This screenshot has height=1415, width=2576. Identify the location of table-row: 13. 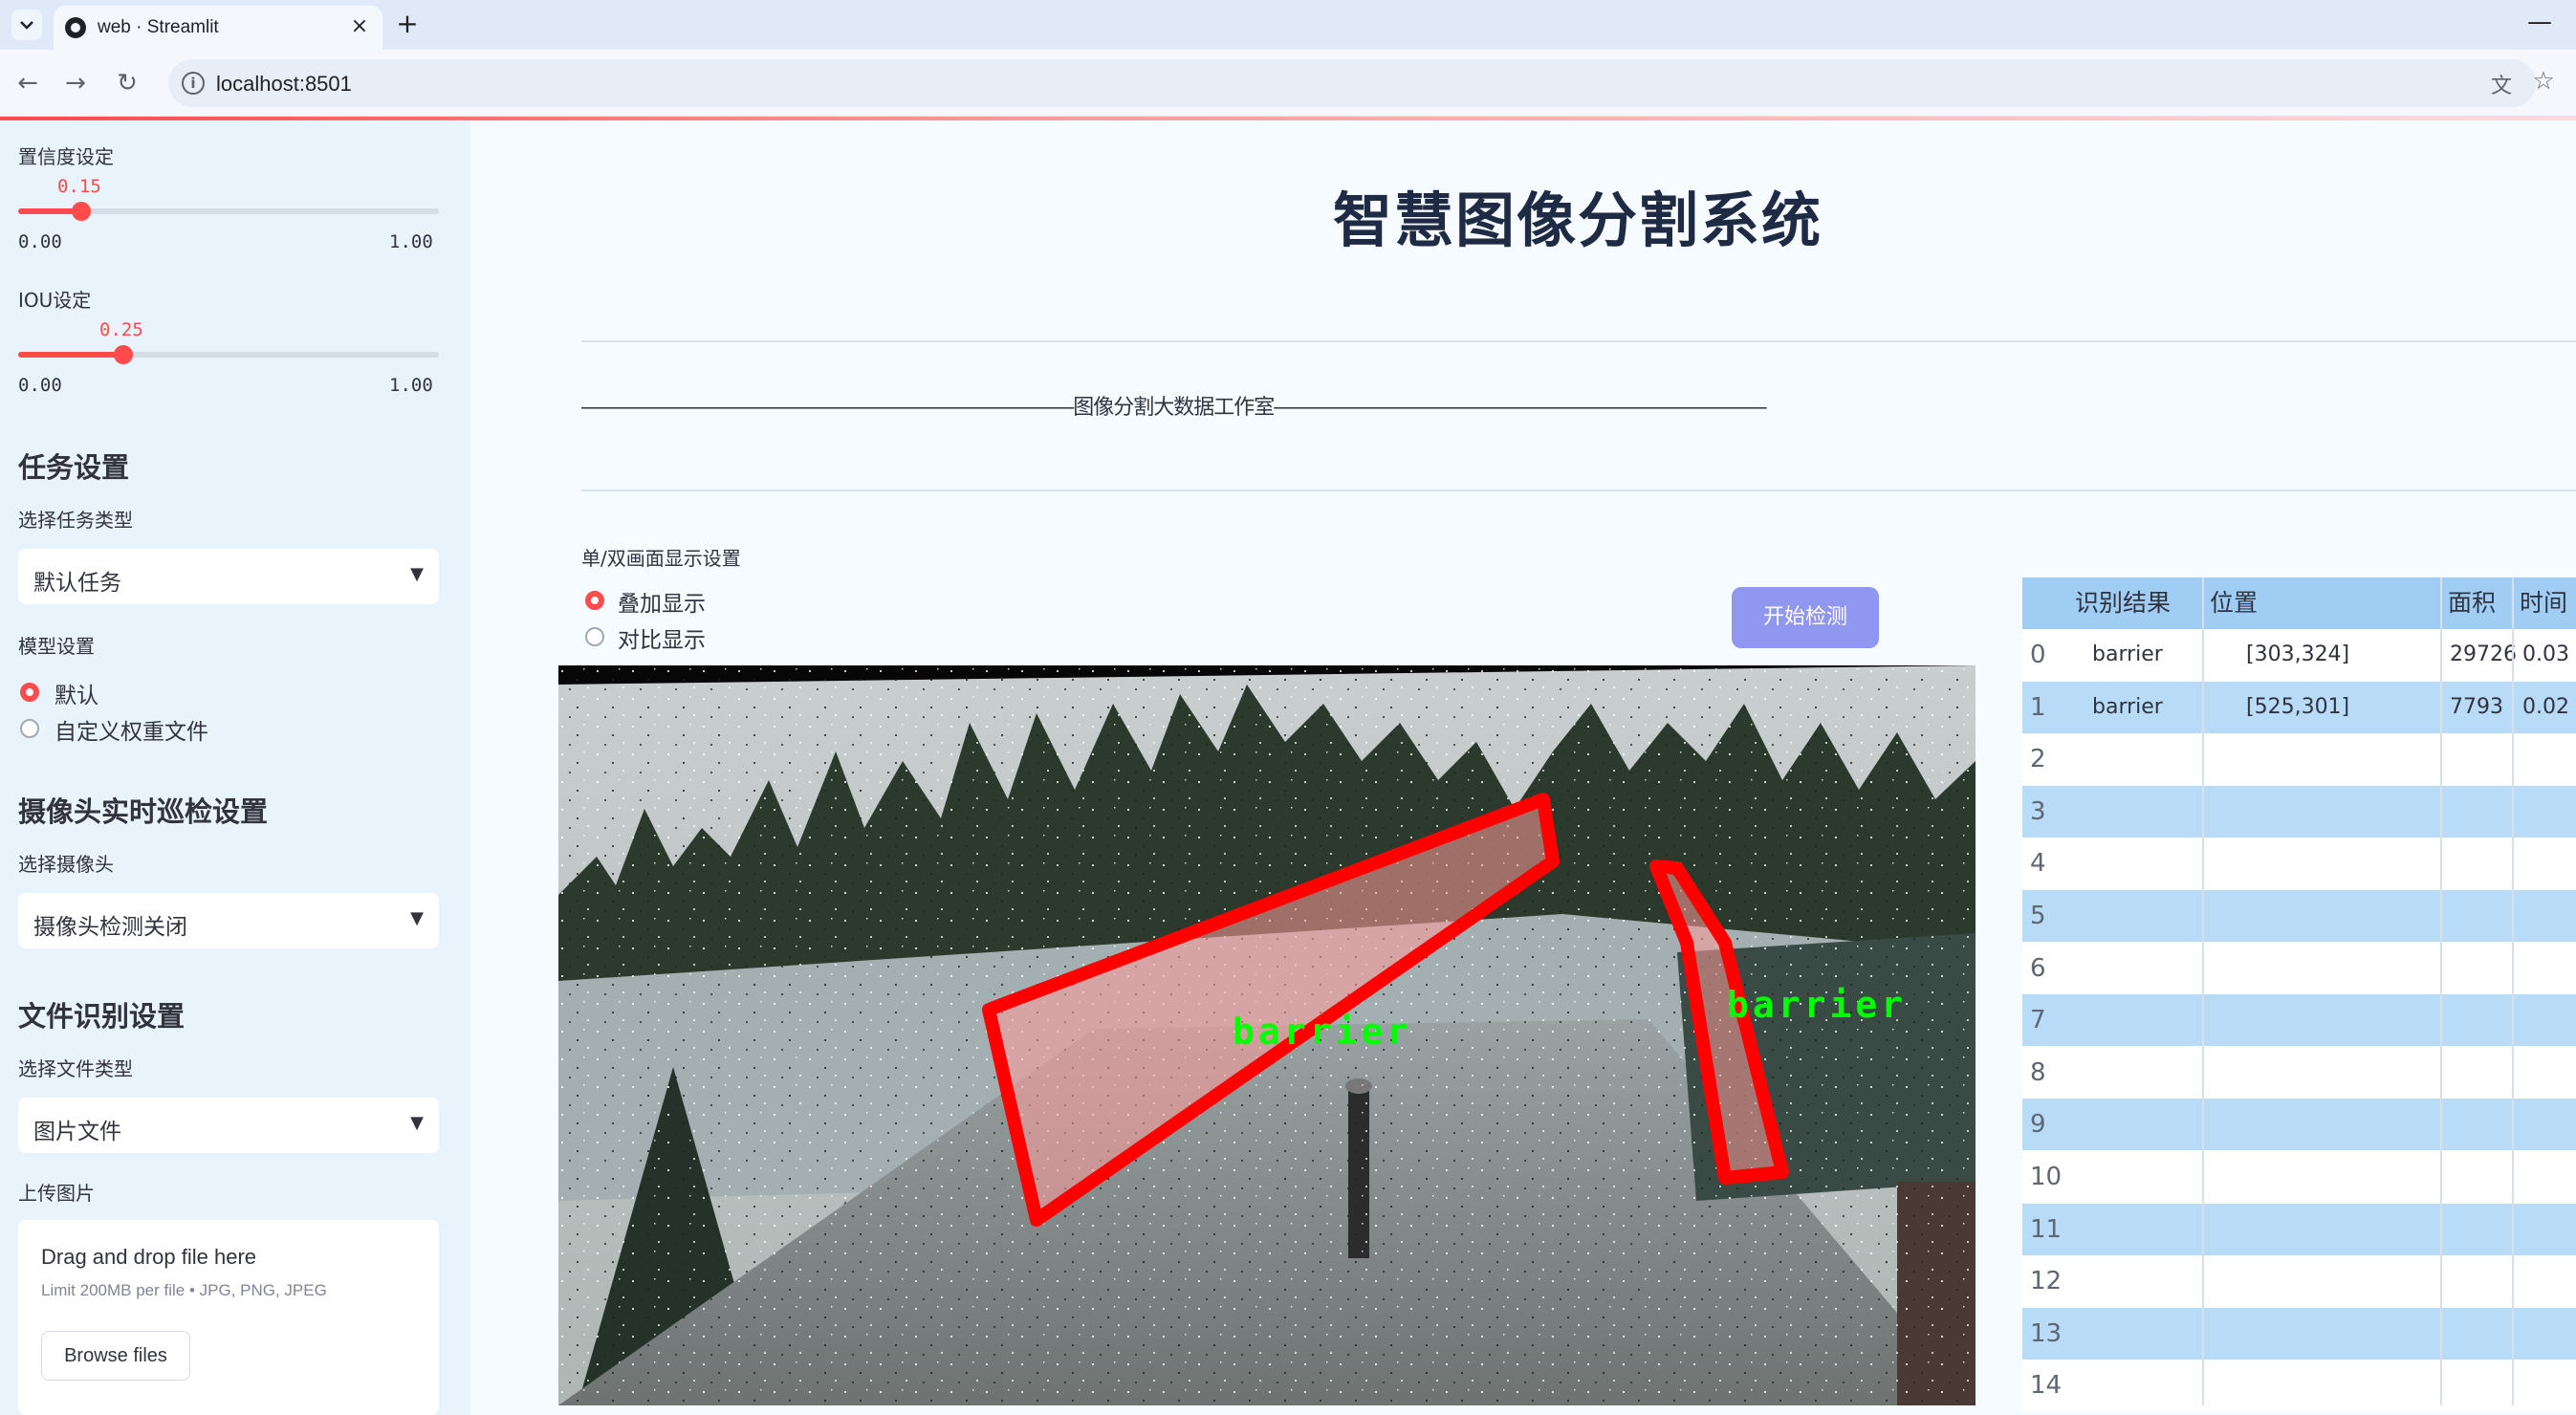
(2299, 1334).